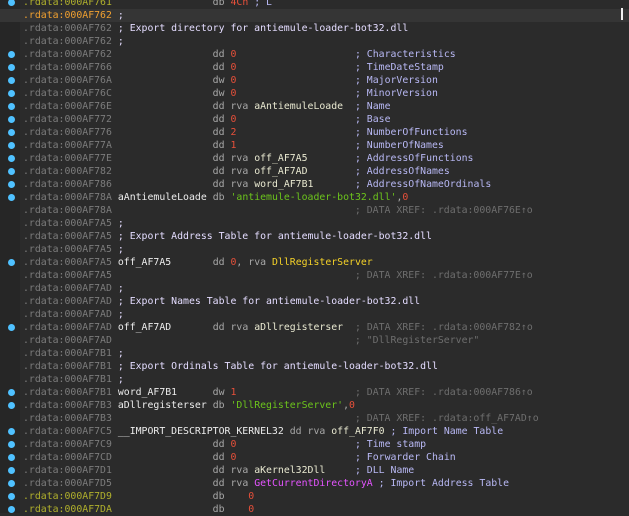 This screenshot has width=629, height=516. Describe the element at coordinates (314, 275) in the screenshot. I see `listing-line: .rdata:000AF7A5 ; DATA XREF` at that location.